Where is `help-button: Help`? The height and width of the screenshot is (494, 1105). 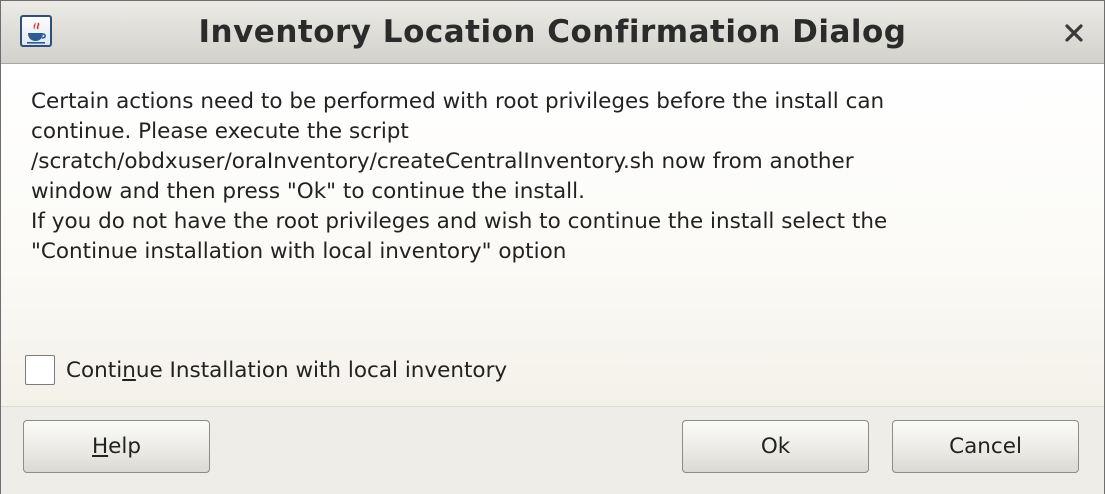 help-button: Help is located at coordinates (116, 446).